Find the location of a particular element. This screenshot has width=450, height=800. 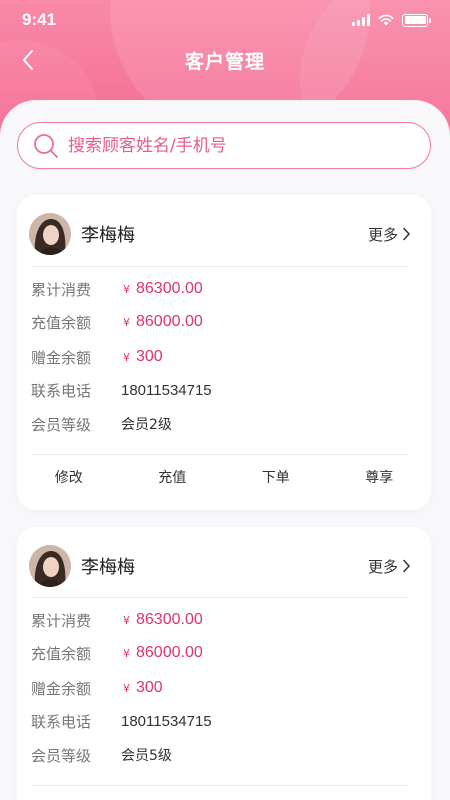

search-icon is located at coordinates (46, 146).